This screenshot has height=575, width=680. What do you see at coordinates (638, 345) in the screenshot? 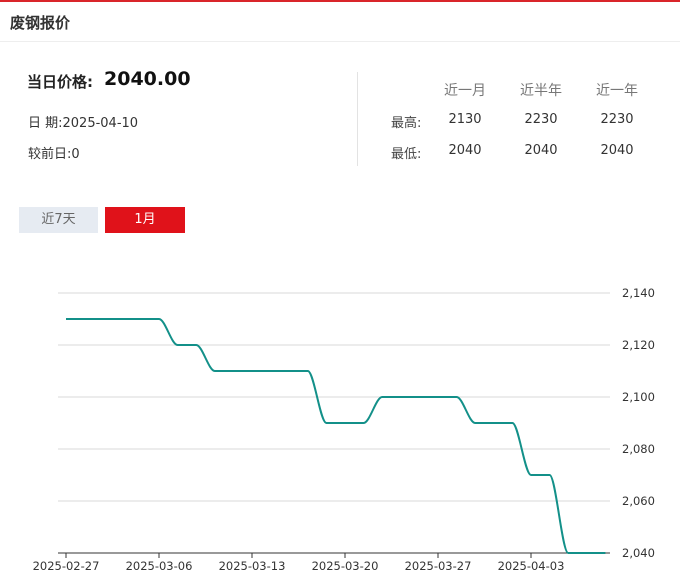
I see `y-tick-label: 2,120` at bounding box center [638, 345].